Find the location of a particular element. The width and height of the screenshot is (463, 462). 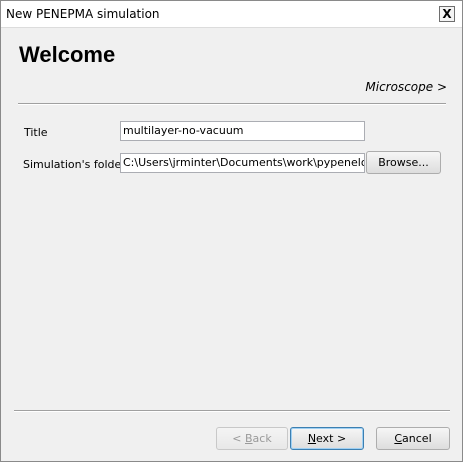

next-mnemonic: N is located at coordinates (312, 438).